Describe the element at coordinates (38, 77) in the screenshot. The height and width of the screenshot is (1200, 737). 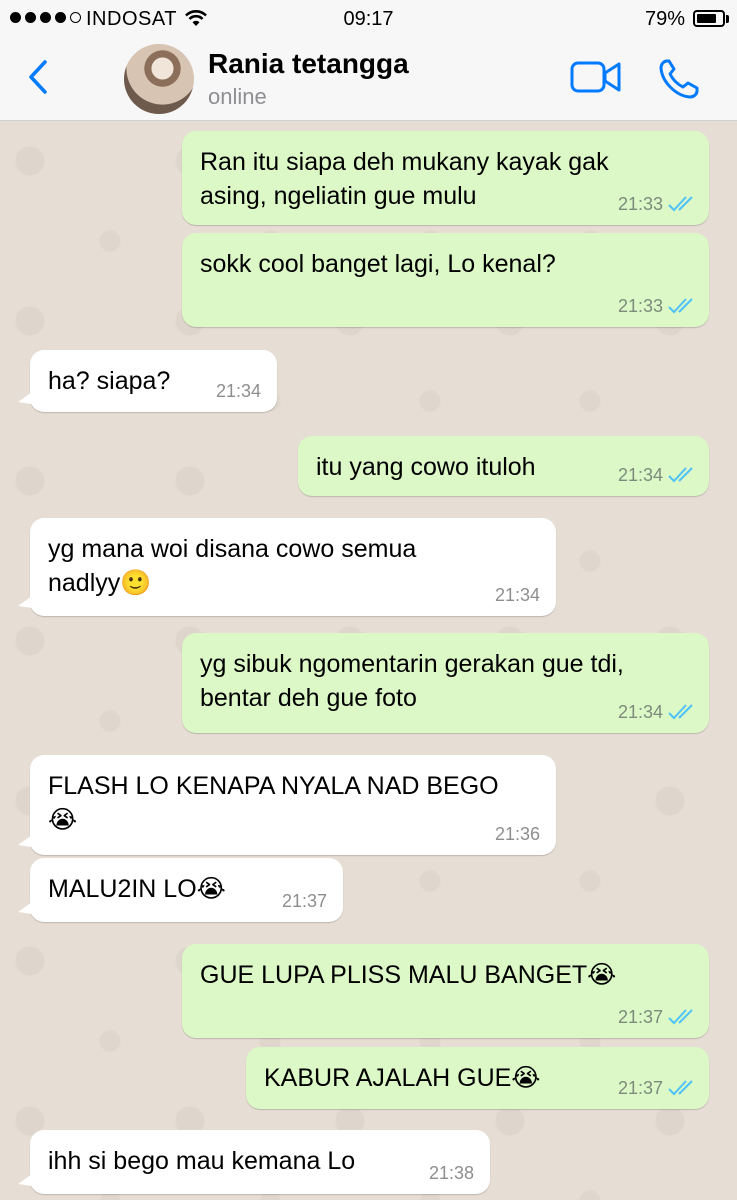
I see `chevron-left-icon` at that location.